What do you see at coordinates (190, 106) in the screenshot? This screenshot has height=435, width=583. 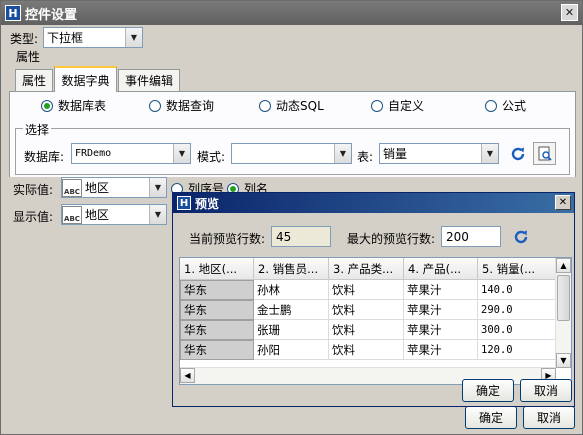 I see `radio-label: 数据查询` at bounding box center [190, 106].